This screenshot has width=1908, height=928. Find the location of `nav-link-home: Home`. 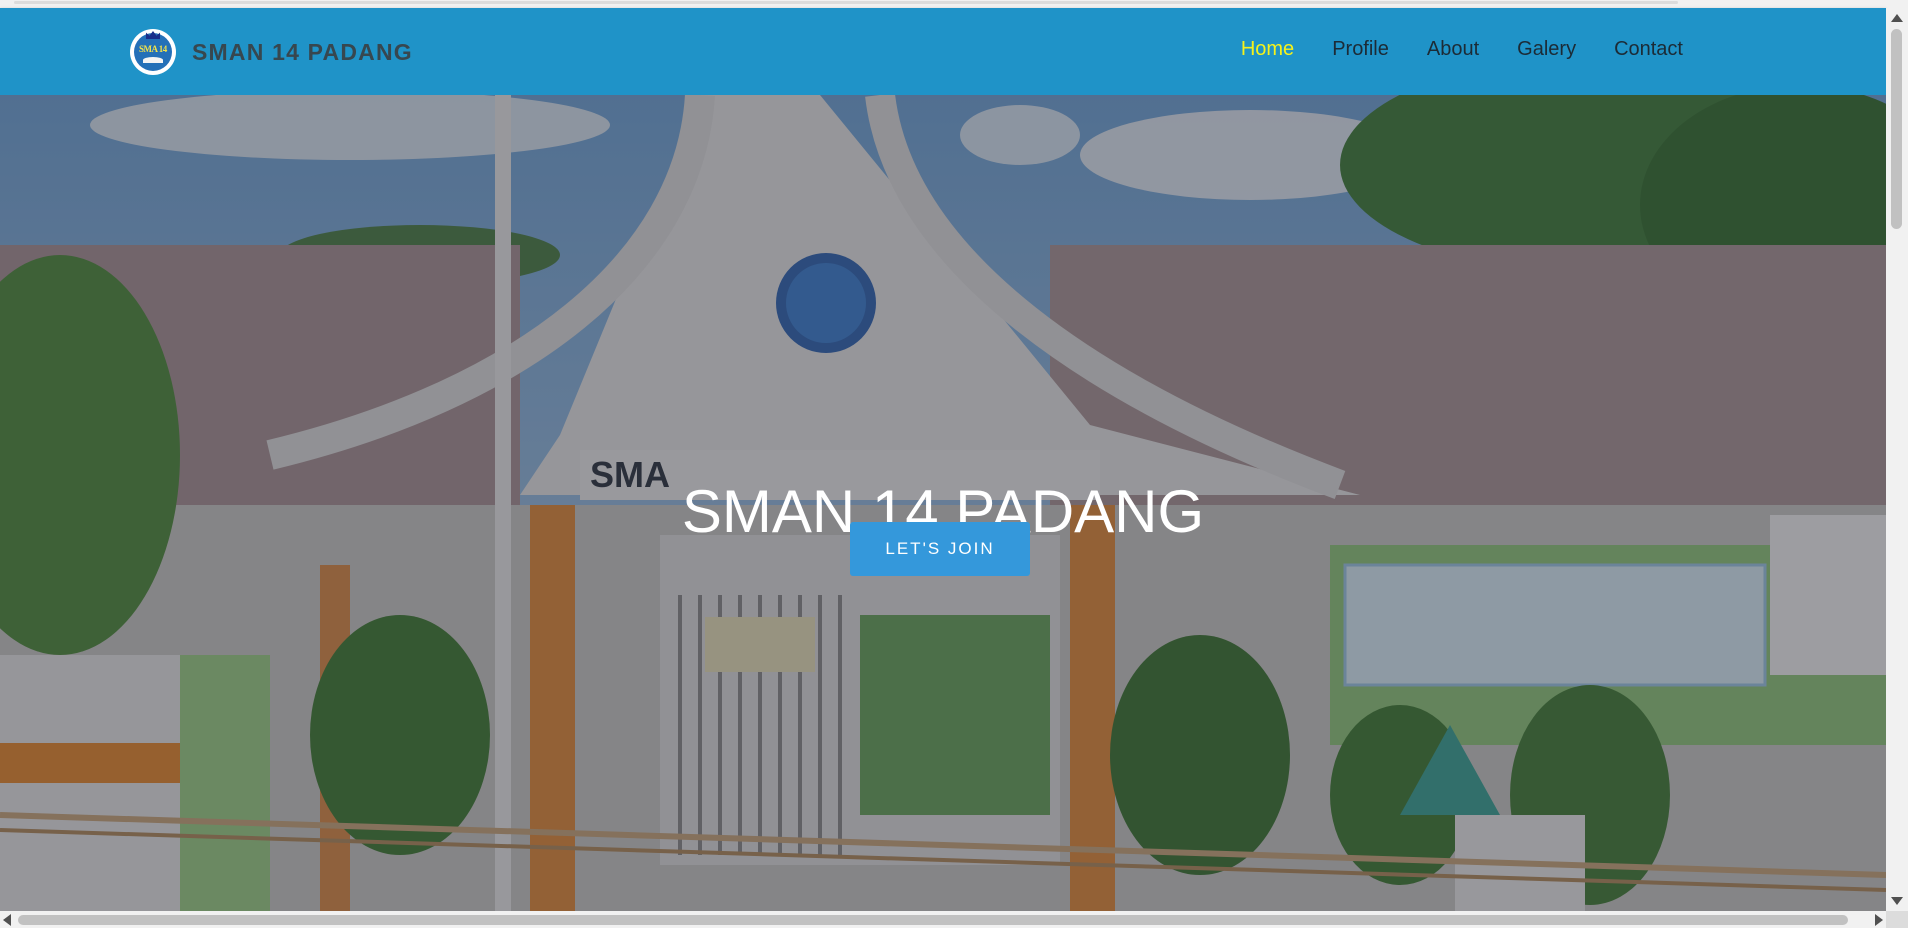

nav-link-home: Home is located at coordinates (1267, 49).